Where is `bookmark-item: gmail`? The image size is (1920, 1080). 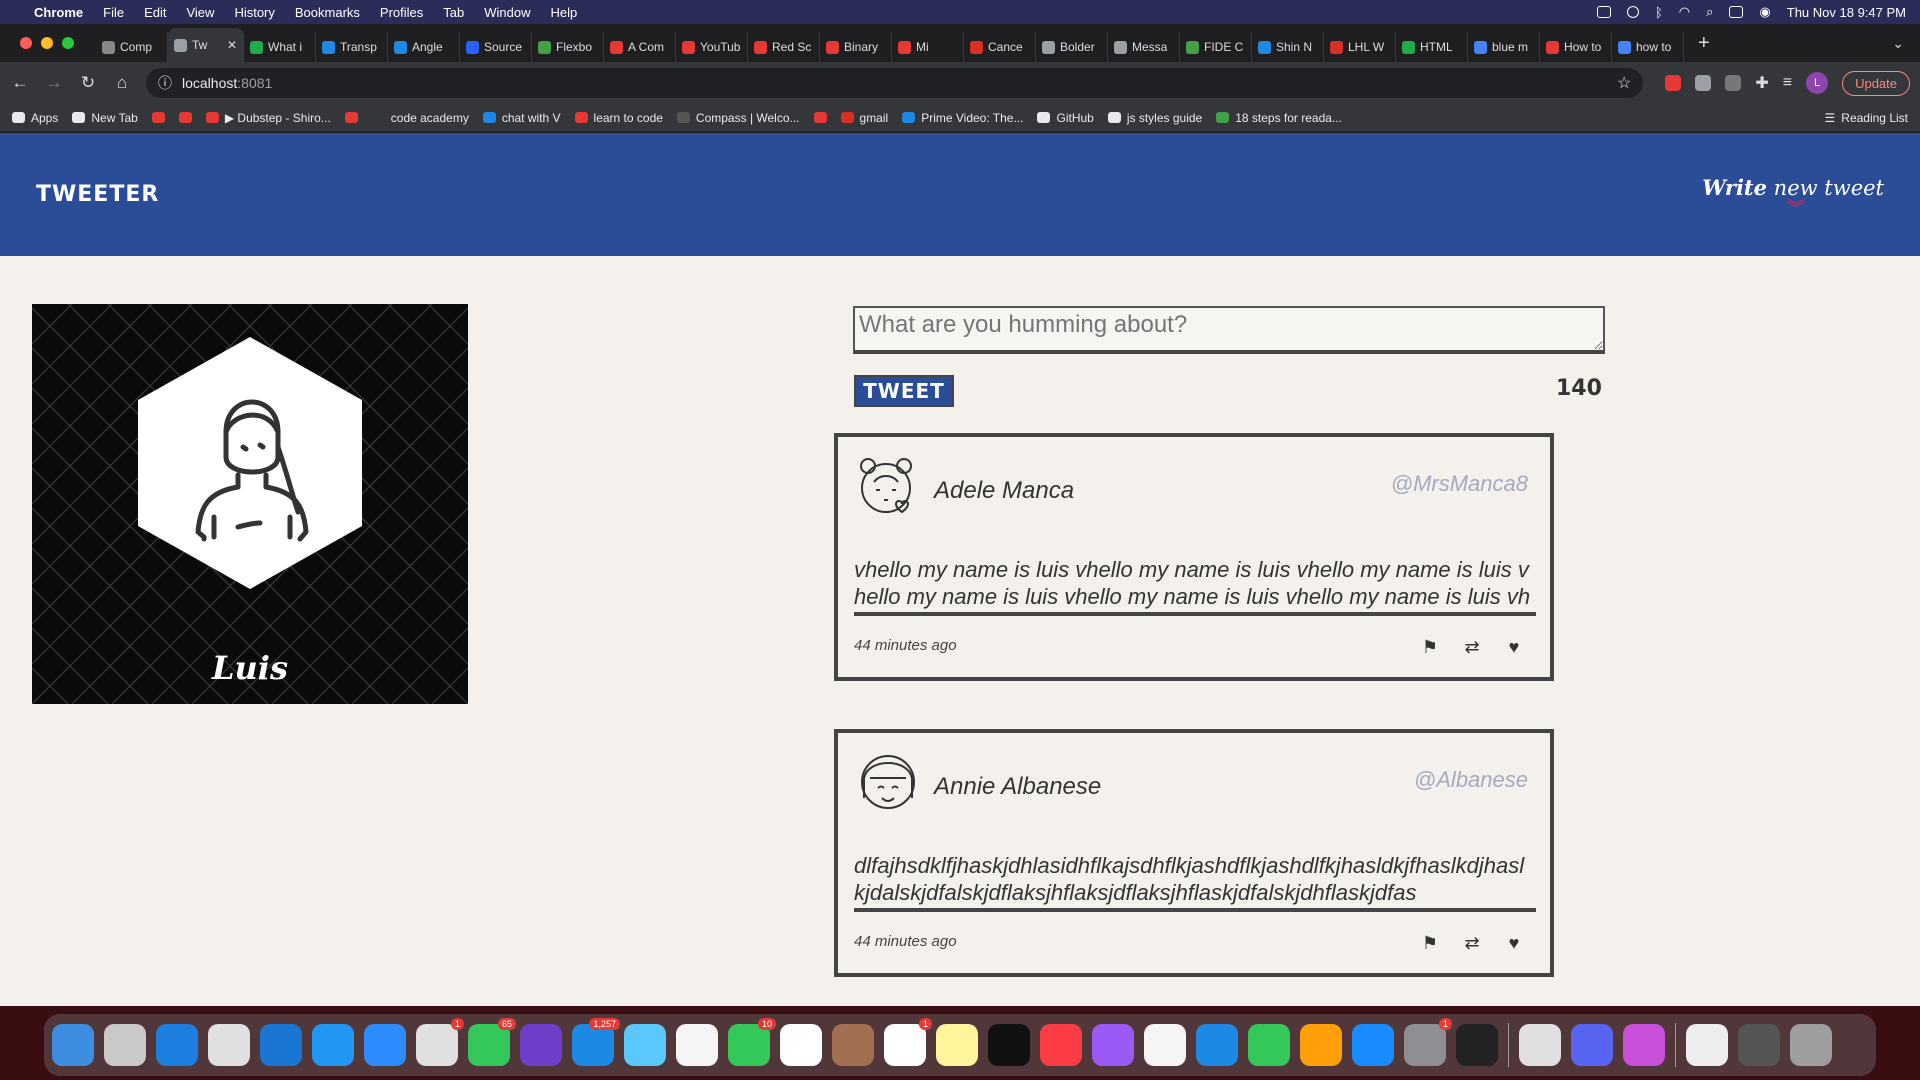
bookmark-item: gmail is located at coordinates (864, 118).